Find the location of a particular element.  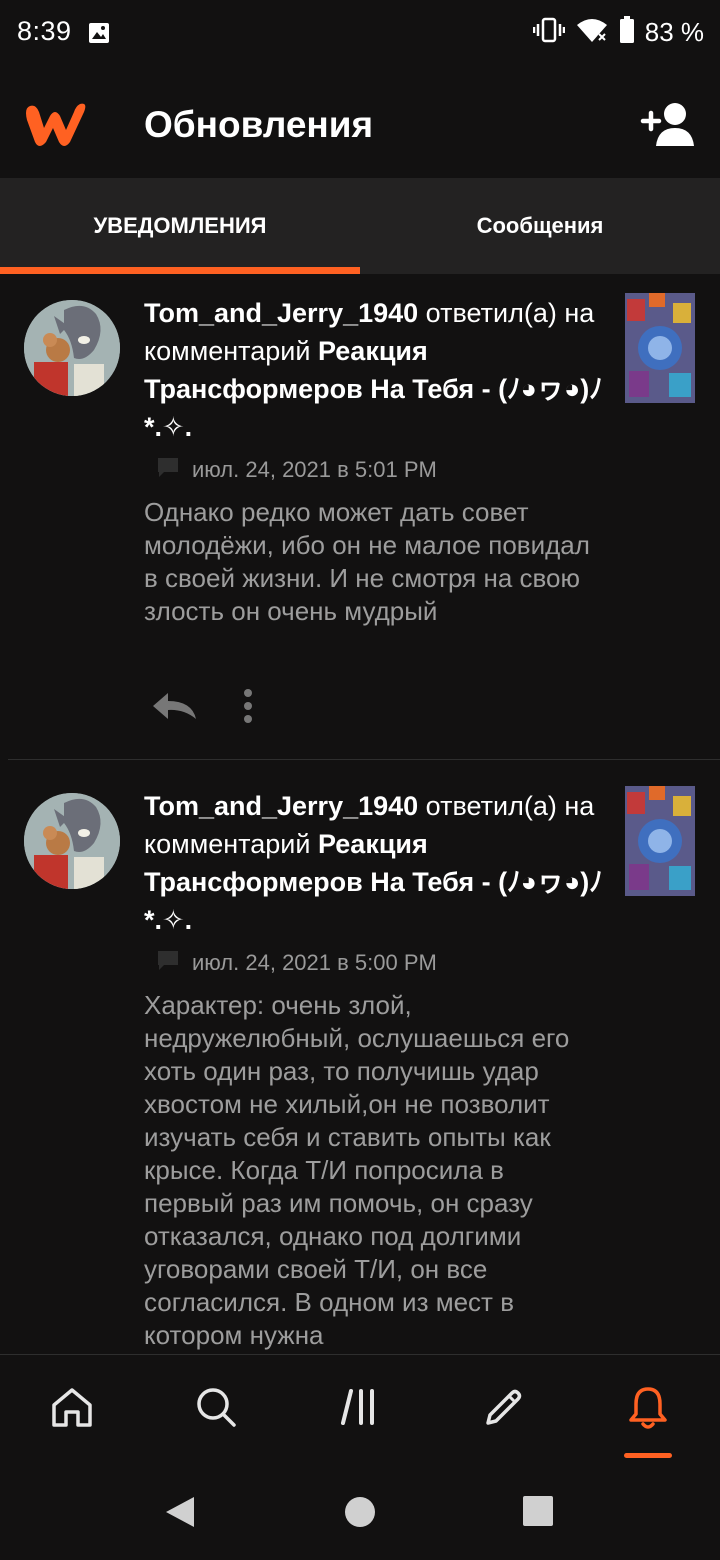

home-icon is located at coordinates (72, 1409).